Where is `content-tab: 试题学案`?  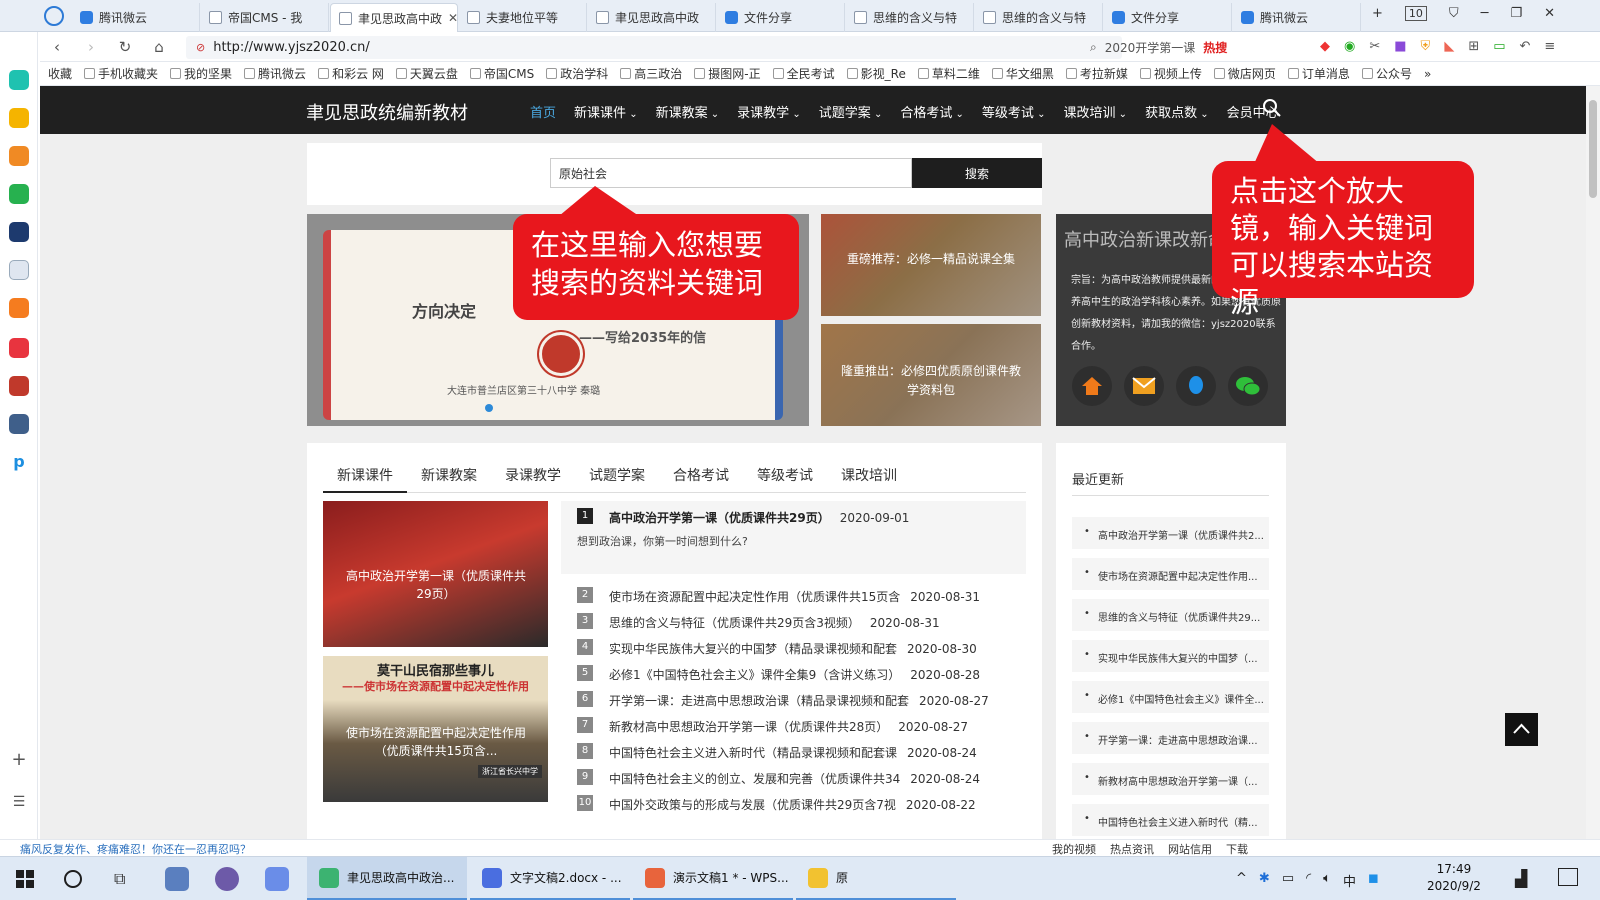 content-tab: 试题学案 is located at coordinates (617, 479).